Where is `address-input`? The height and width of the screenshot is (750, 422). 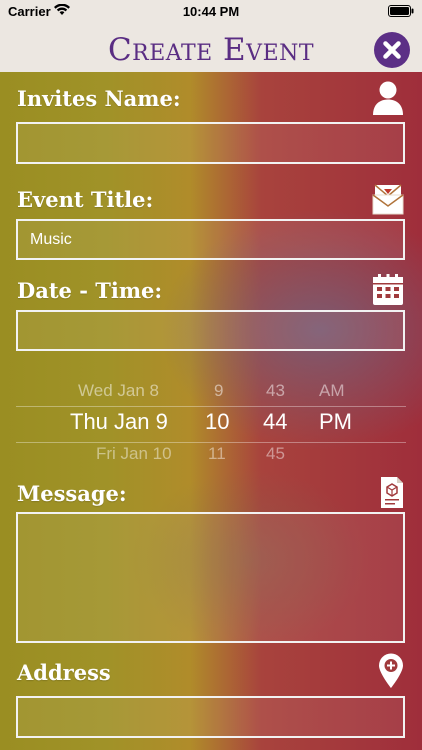
address-input is located at coordinates (210, 717).